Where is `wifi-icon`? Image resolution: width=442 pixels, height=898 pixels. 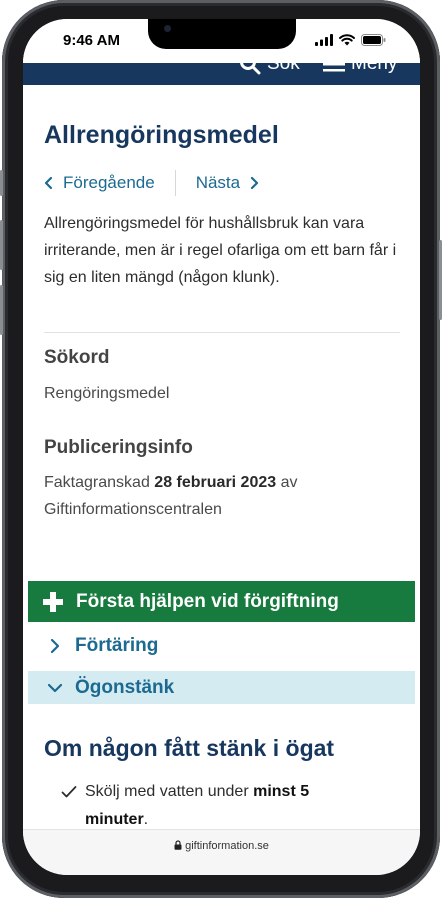
wifi-icon is located at coordinates (347, 40).